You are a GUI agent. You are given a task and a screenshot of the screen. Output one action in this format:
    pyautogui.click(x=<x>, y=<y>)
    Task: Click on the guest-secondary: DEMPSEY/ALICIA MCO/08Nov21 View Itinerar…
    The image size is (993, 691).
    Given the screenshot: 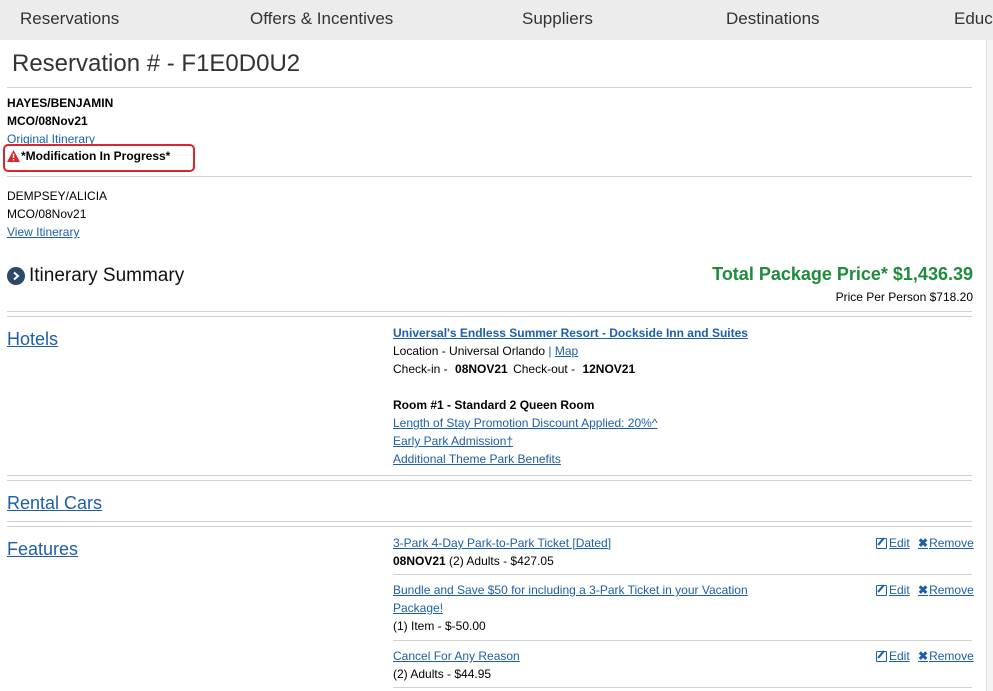 What is the action you would take?
    pyautogui.click(x=57, y=214)
    